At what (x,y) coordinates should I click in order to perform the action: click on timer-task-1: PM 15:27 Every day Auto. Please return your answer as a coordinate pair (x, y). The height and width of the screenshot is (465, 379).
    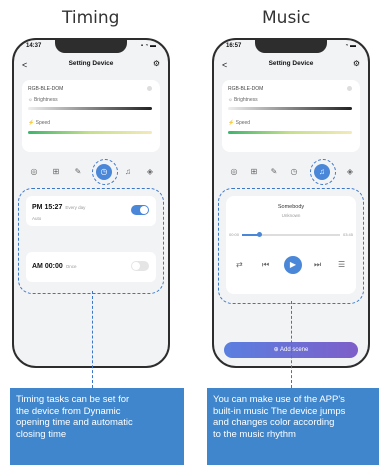
    Looking at the image, I should click on (91, 211).